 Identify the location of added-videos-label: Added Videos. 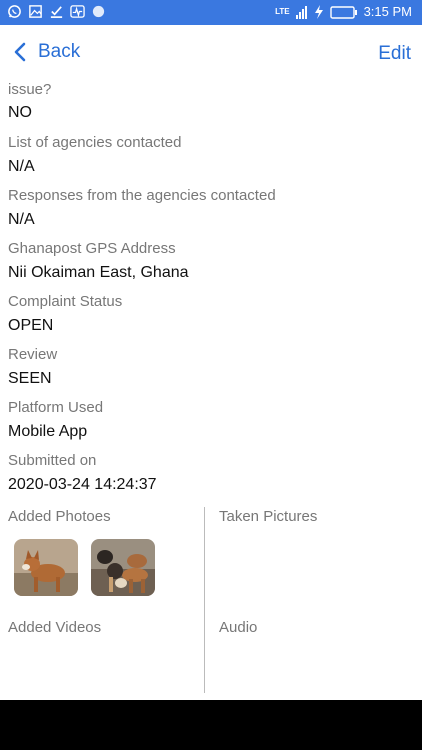
(55, 627).